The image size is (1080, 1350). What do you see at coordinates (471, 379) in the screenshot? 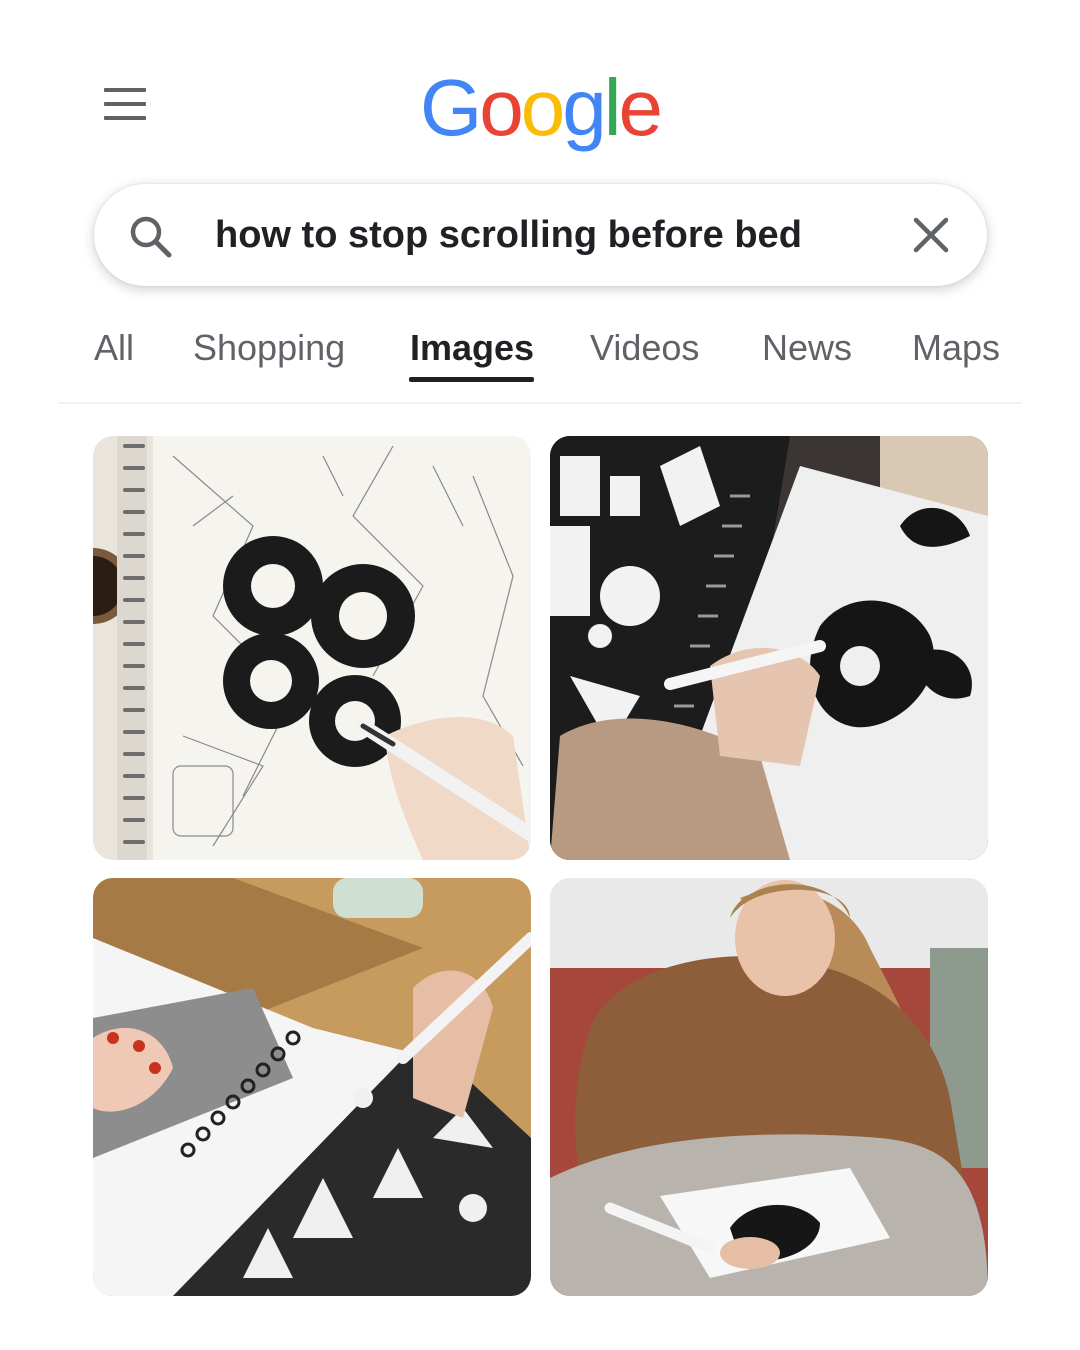
I see `active-tab-indicator` at bounding box center [471, 379].